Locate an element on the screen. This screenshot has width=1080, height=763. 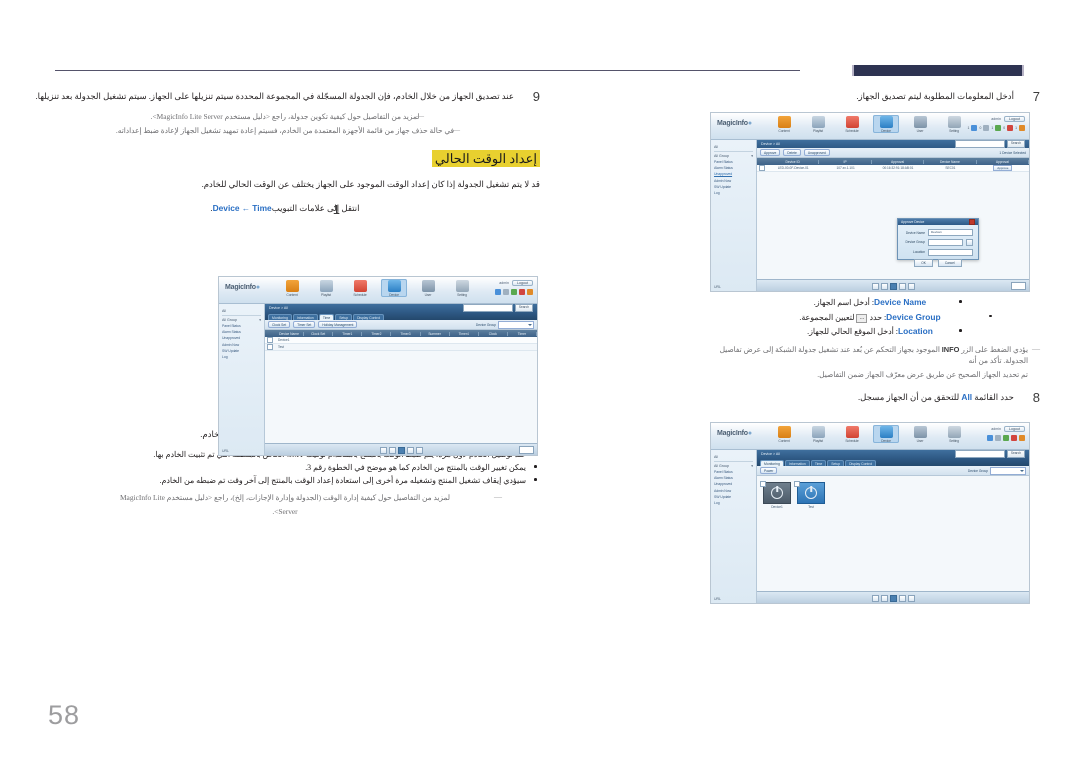
input-device-group is located at coordinates (945, 242).